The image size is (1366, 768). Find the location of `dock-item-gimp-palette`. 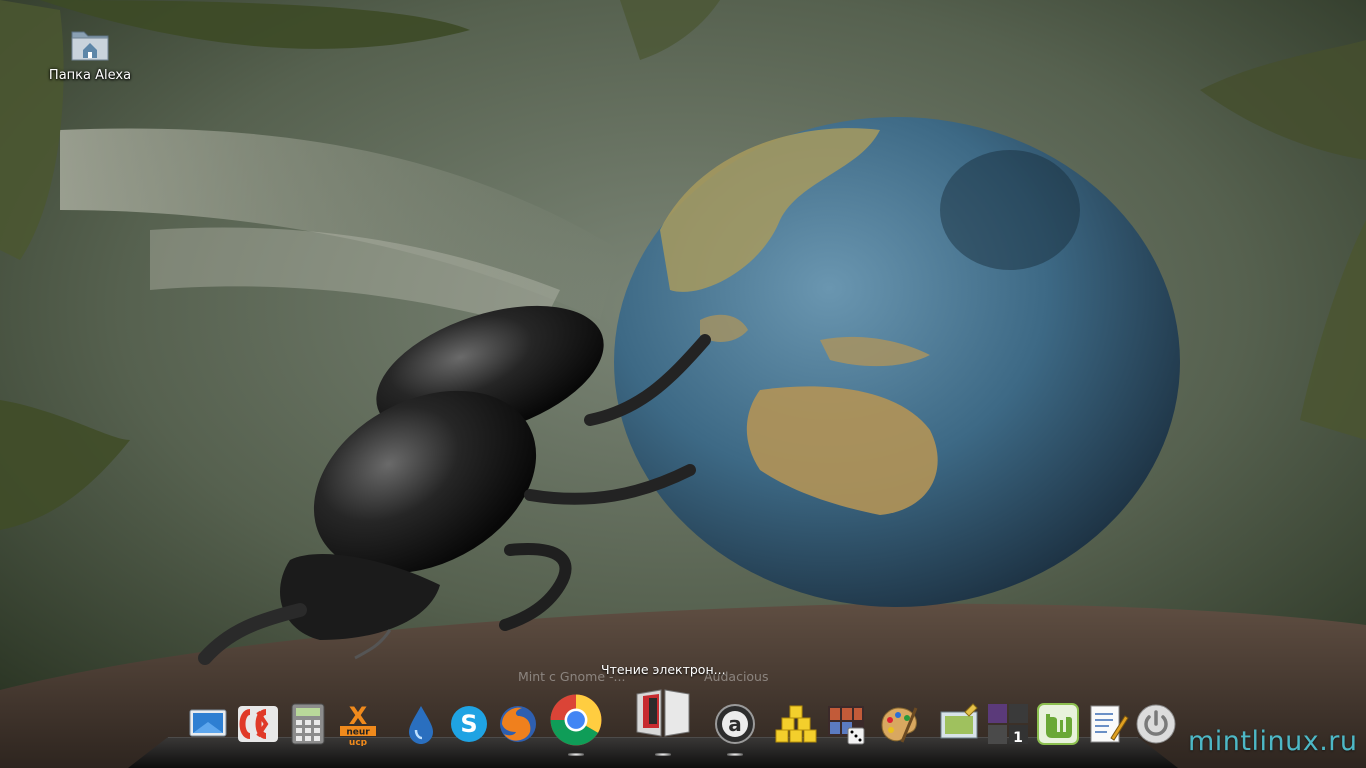

dock-item-gimp-palette is located at coordinates (898, 724).